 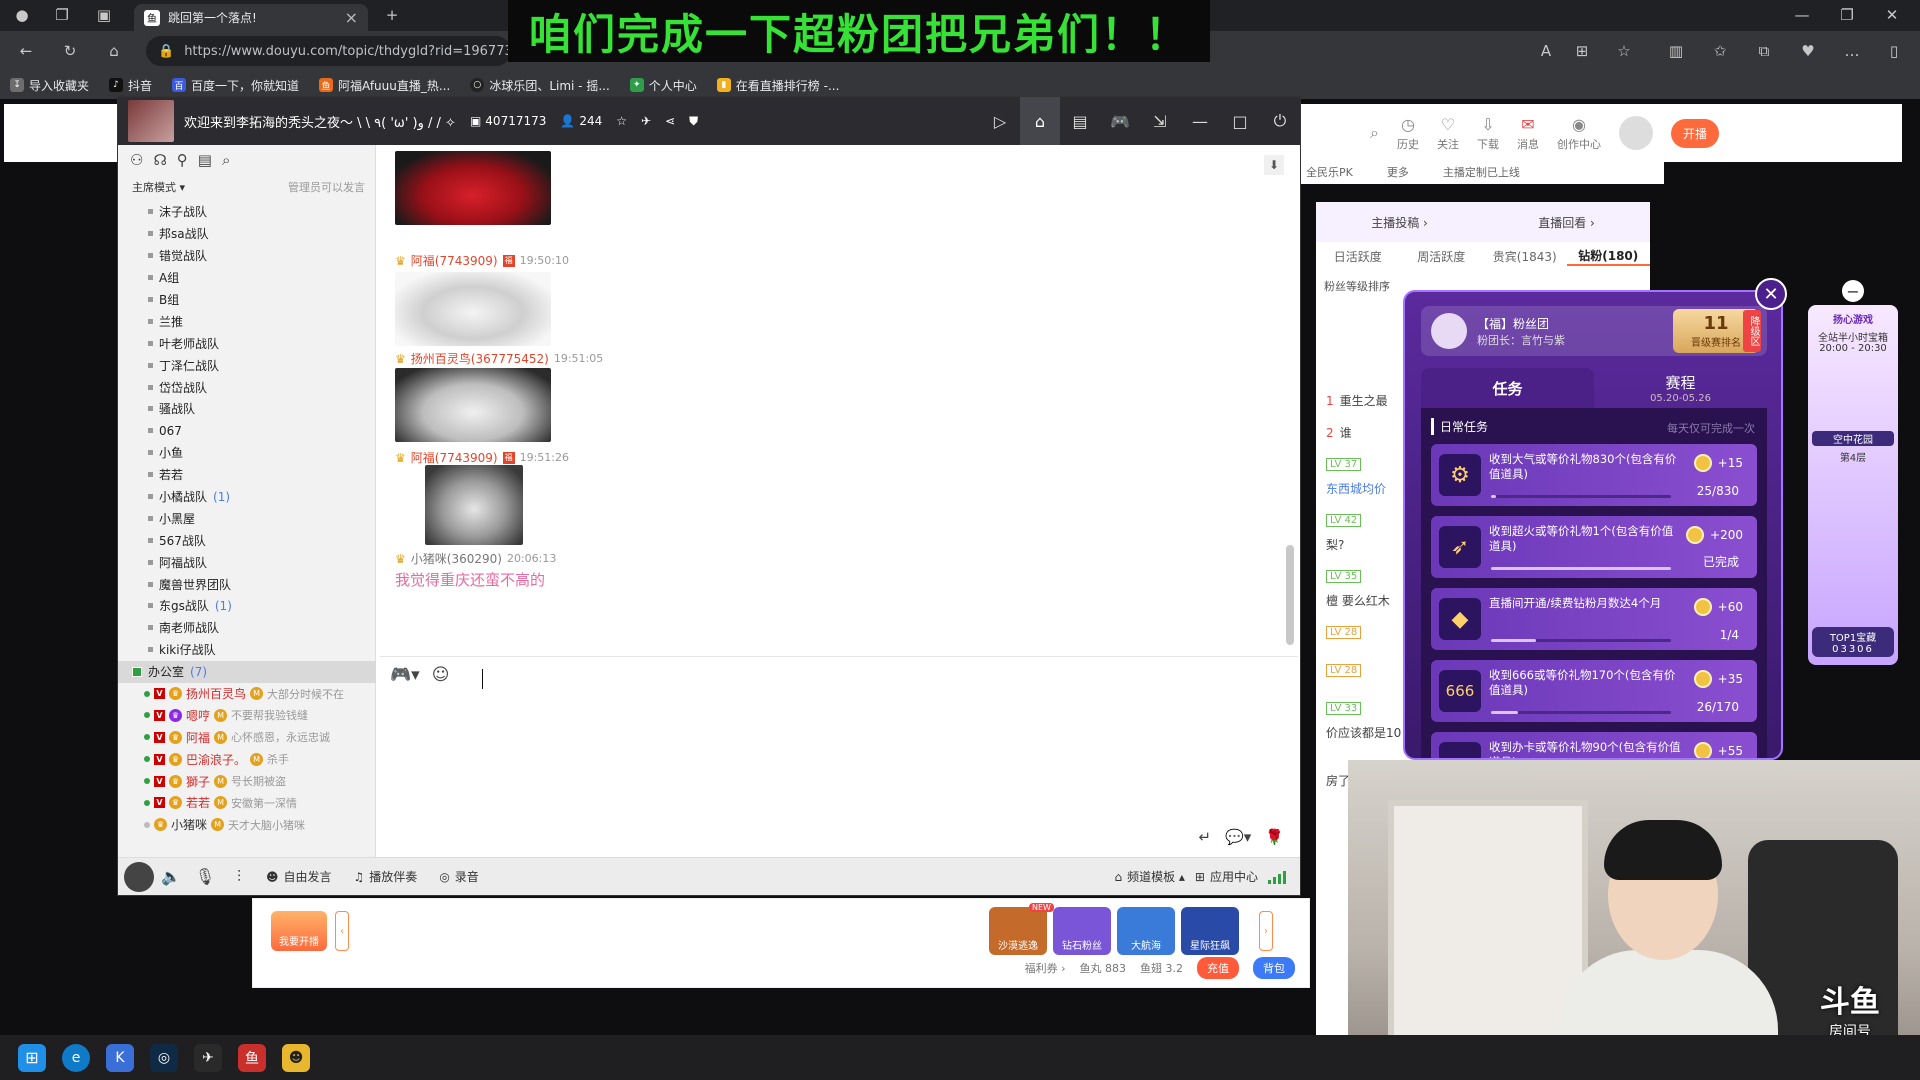 I want to click on tab-actions-icon: ▣, so click(x=104, y=15).